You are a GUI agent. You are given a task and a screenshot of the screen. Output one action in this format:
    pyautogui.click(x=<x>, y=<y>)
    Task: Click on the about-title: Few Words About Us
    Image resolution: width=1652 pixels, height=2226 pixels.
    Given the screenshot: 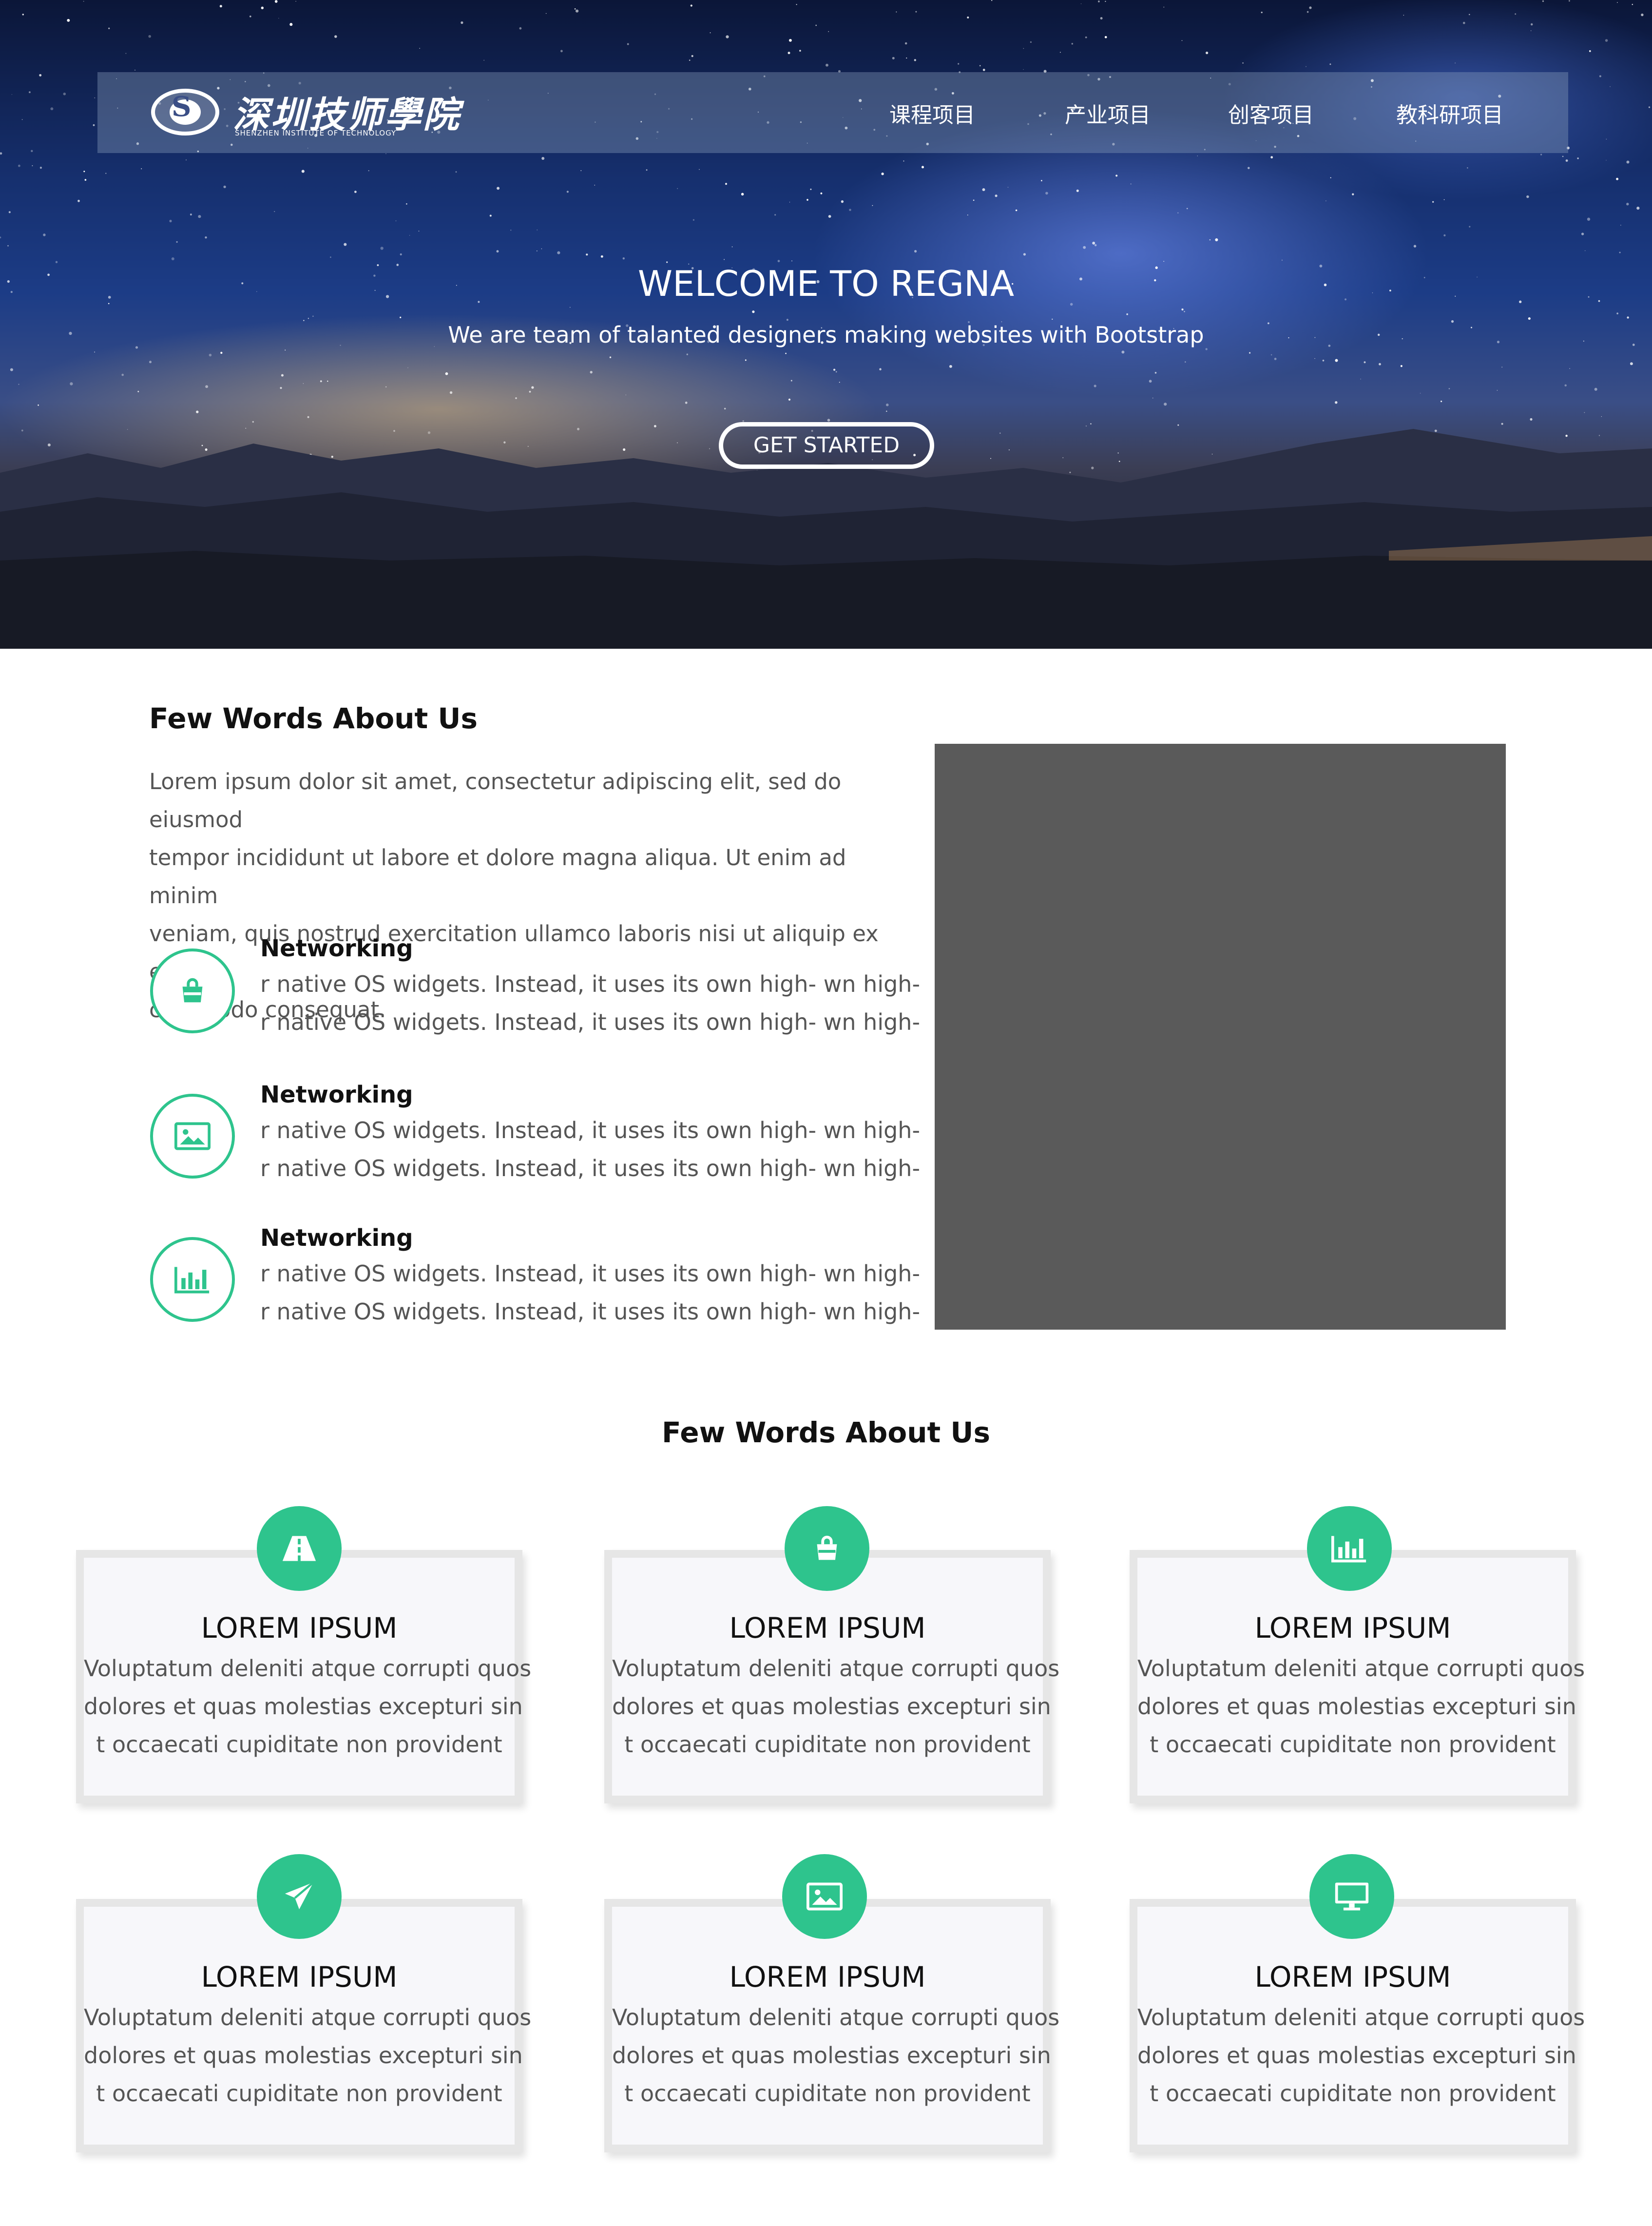 What is the action you would take?
    pyautogui.click(x=313, y=718)
    